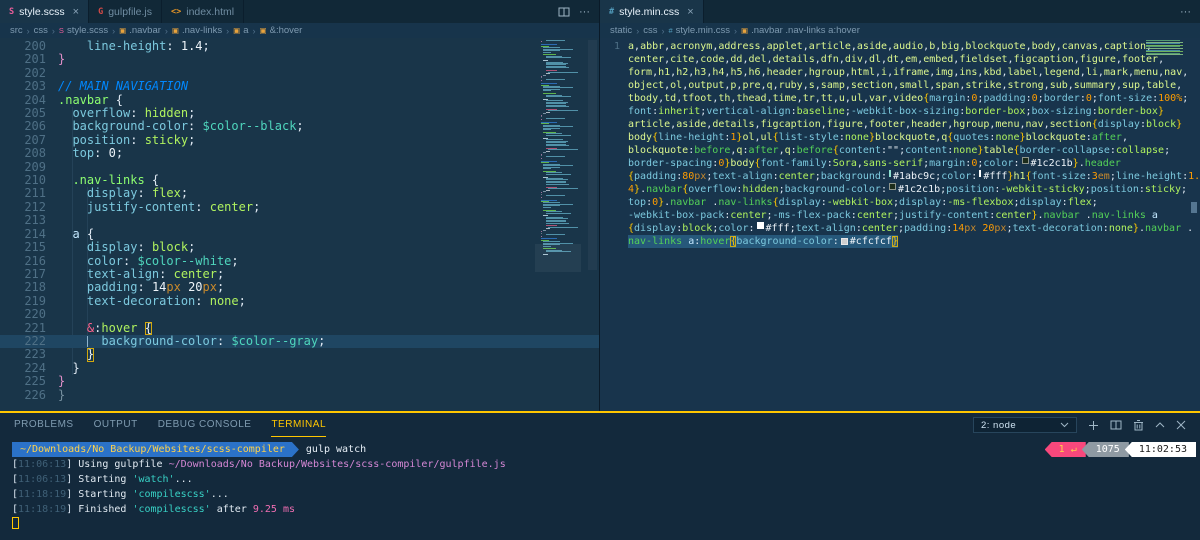 The width and height of the screenshot is (1200, 540). Describe the element at coordinates (125, 11) in the screenshot. I see `tab-gulpfile.js: Ggulpfile.js` at that location.